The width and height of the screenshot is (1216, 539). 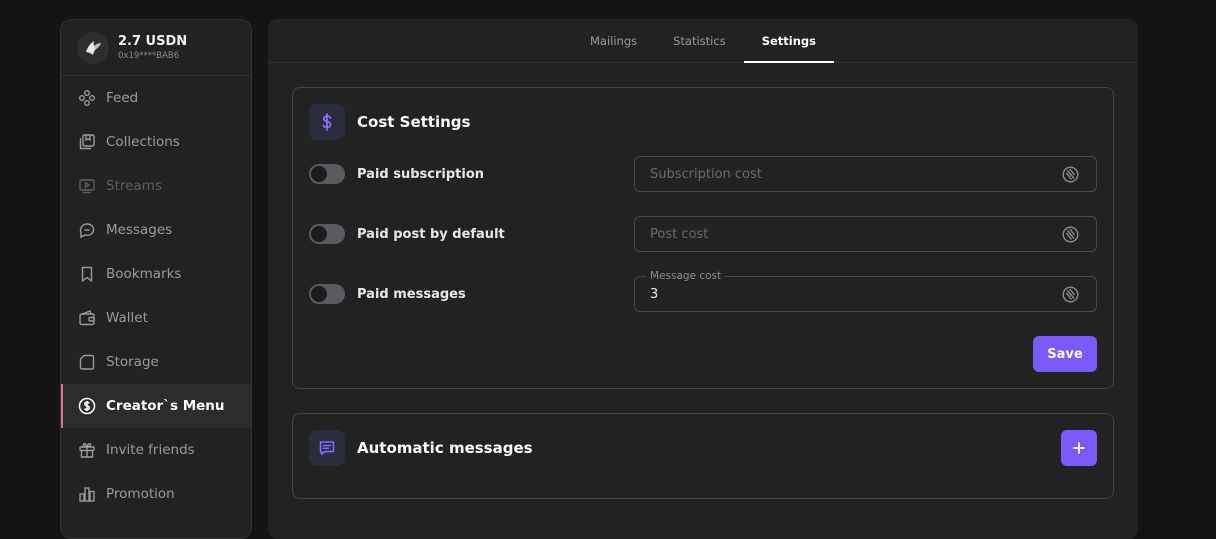 I want to click on message-cost-input, so click(x=850, y=294).